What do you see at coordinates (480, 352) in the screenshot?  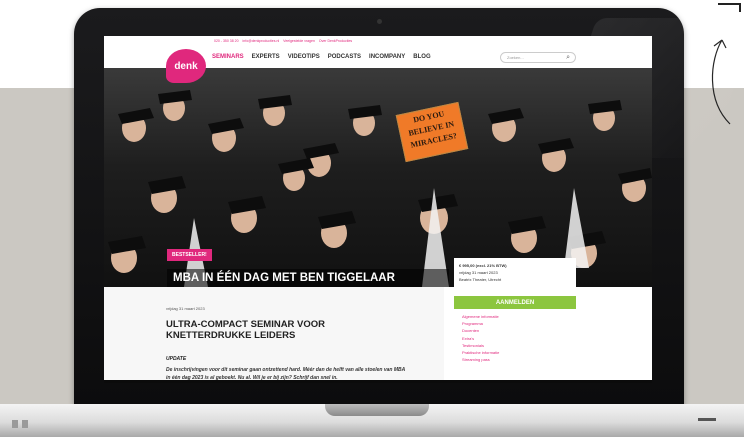 I see `side-link-practical: Praktische informatie` at bounding box center [480, 352].